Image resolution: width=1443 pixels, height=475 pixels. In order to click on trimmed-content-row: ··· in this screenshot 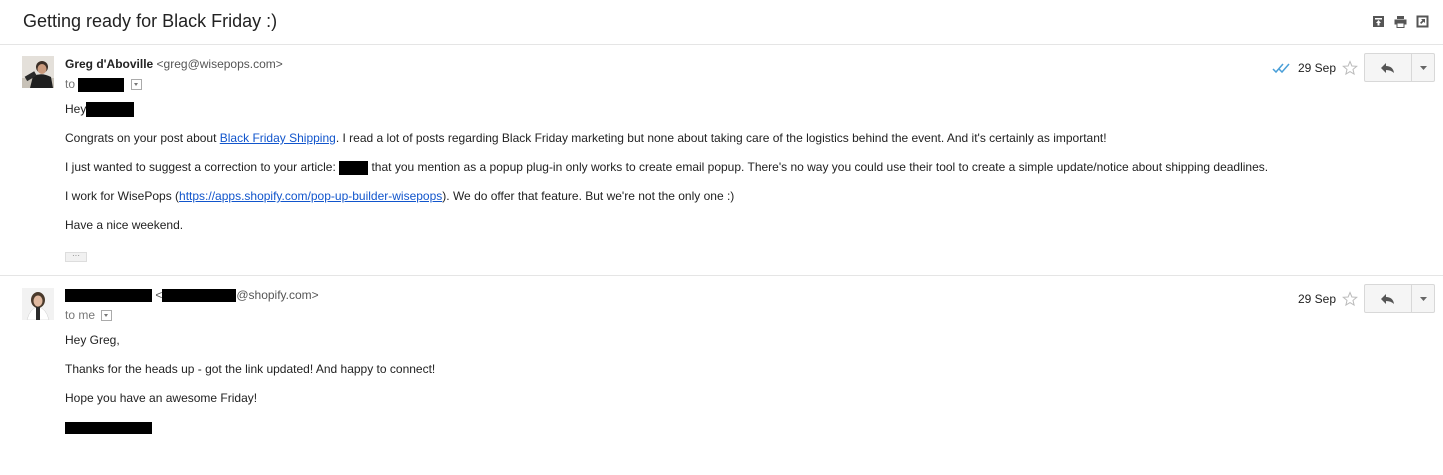, I will do `click(666, 261)`.